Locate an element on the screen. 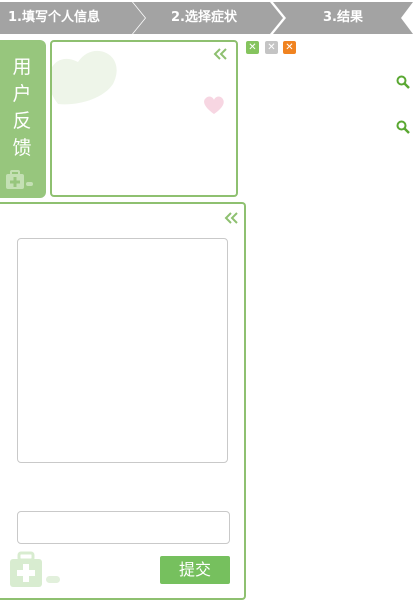  side-tab-char: 反 is located at coordinates (22, 121).